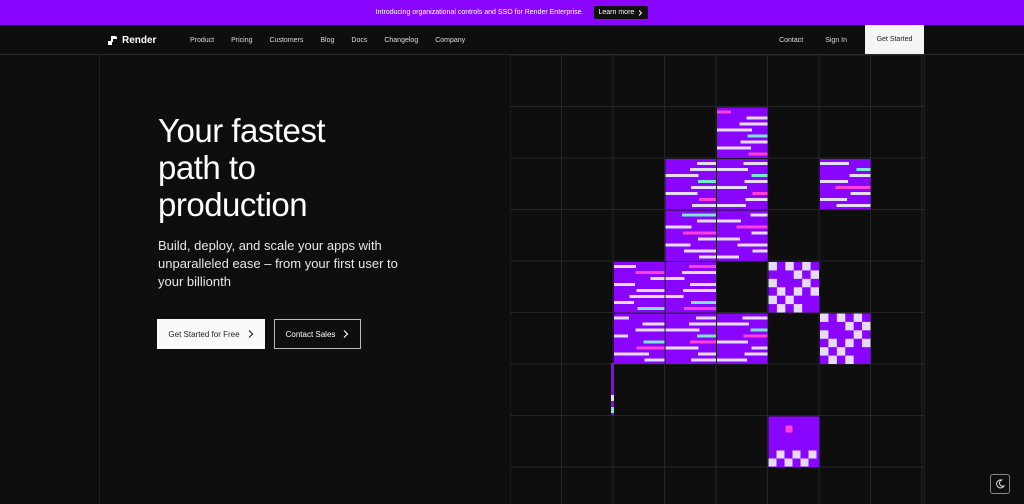 The image size is (1024, 504). Describe the element at coordinates (346, 334) in the screenshot. I see `chevron-right-icon` at that location.